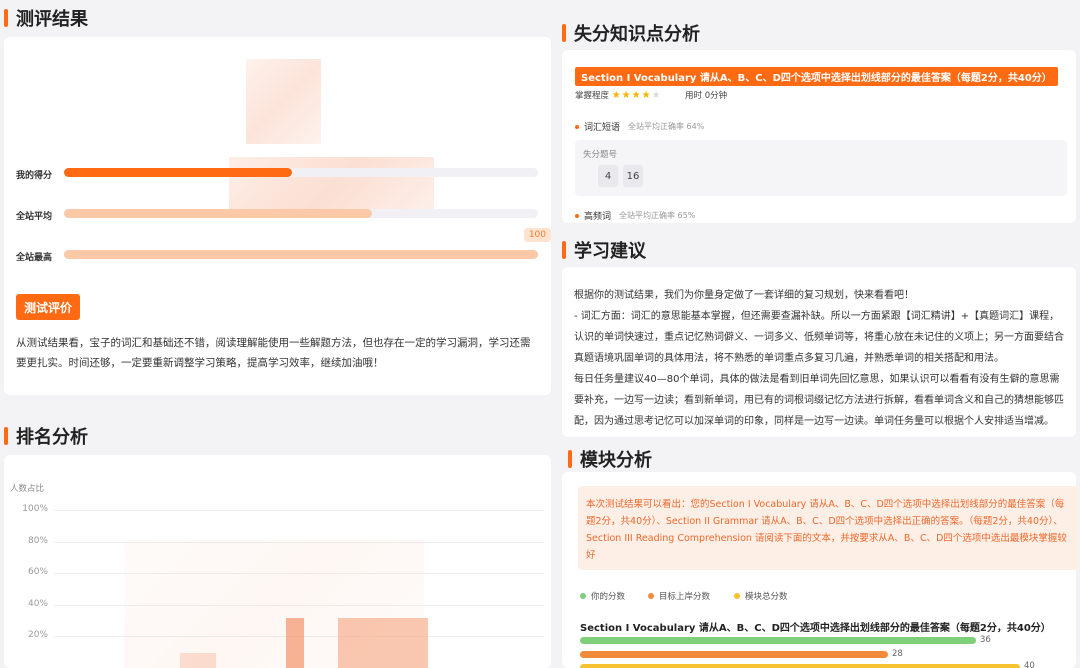 Image resolution: width=1080 pixels, height=668 pixels. I want to click on module-section-title: 模块分析, so click(610, 459).